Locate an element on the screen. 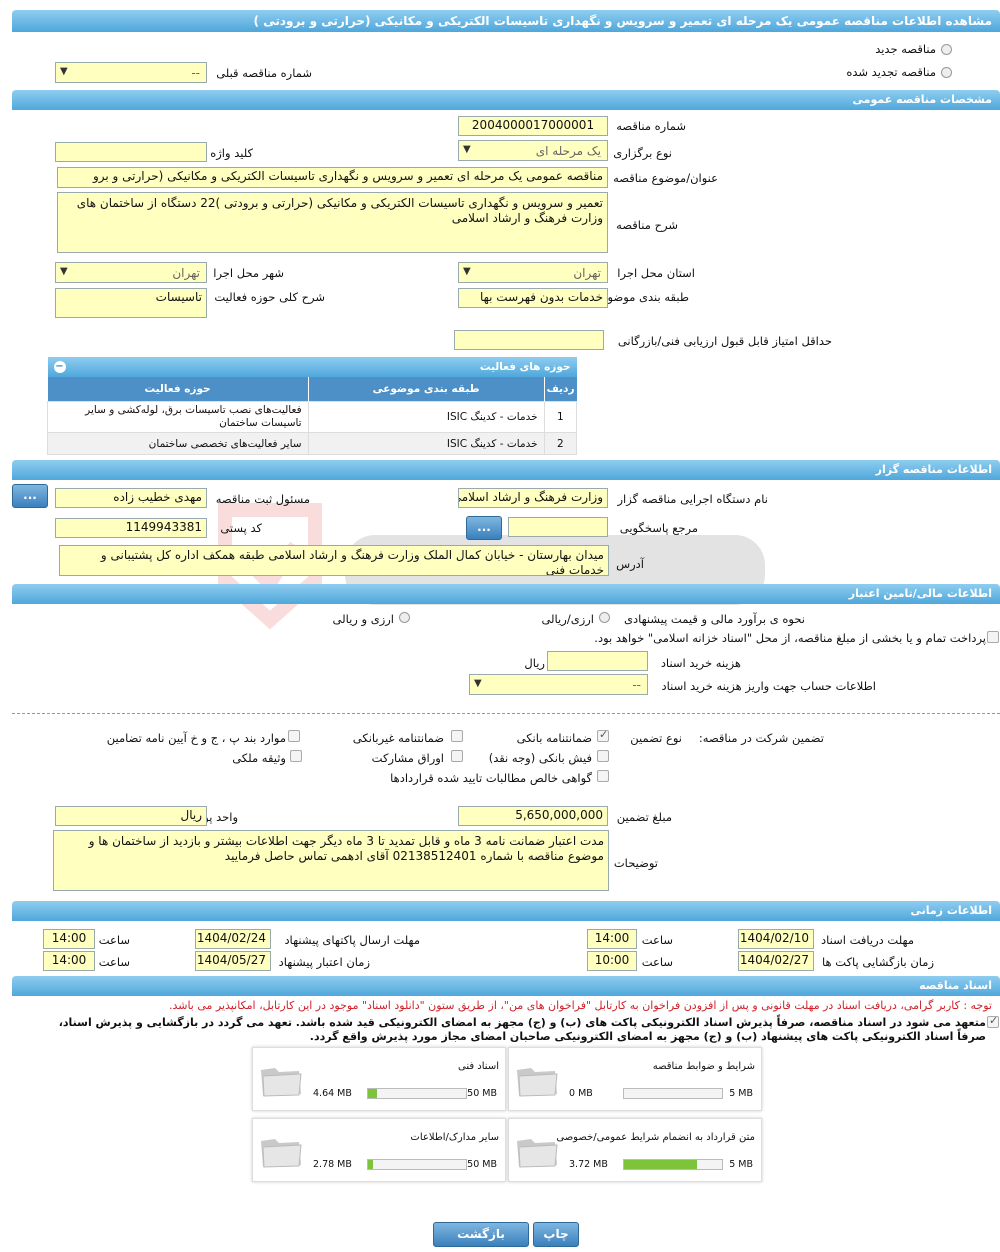 Image resolution: width=1000 pixels, height=1252 pixels. holding-type-select: یک مرحله ای ▼ is located at coordinates (533, 150).